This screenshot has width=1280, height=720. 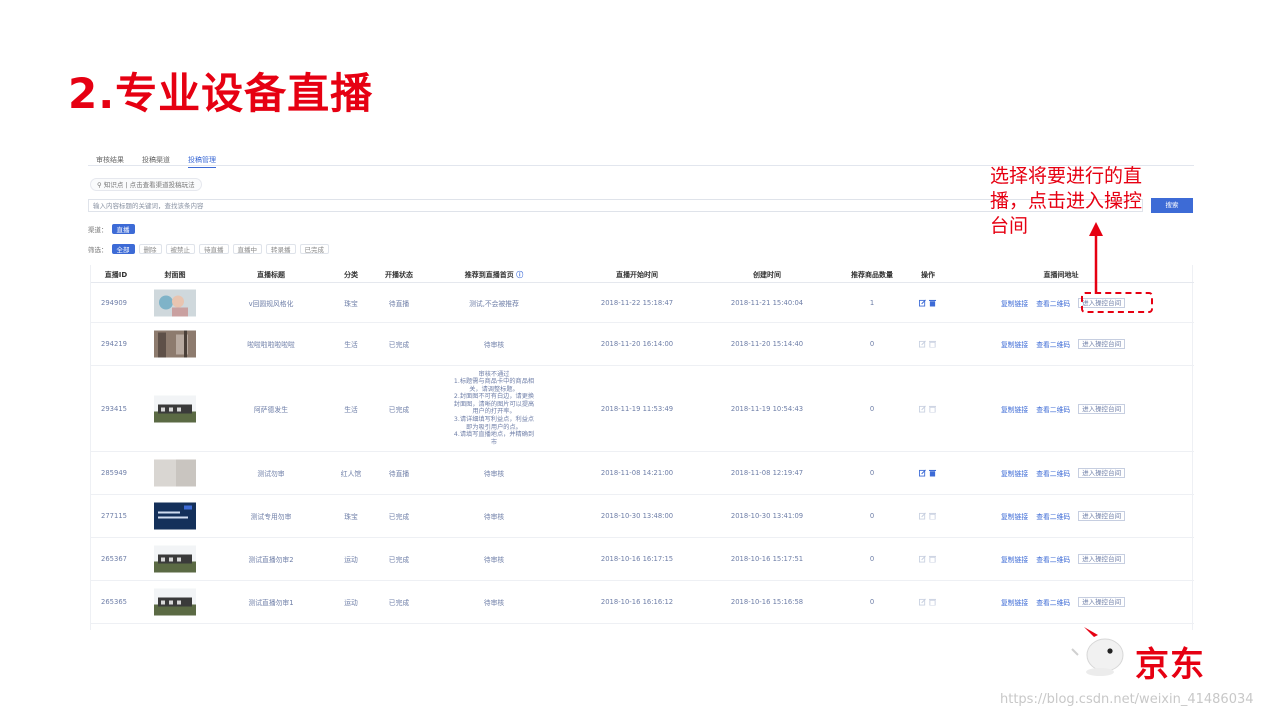 What do you see at coordinates (1066, 201) in the screenshot?
I see `annotation-text: 选择将要进行的直播，点击进入操控台间` at bounding box center [1066, 201].